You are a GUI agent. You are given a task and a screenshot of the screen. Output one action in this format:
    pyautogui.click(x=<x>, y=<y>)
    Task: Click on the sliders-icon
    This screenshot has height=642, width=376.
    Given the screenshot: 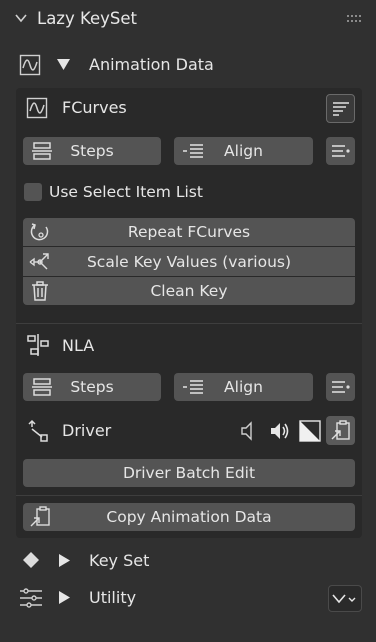 What is the action you would take?
    pyautogui.click(x=31, y=598)
    